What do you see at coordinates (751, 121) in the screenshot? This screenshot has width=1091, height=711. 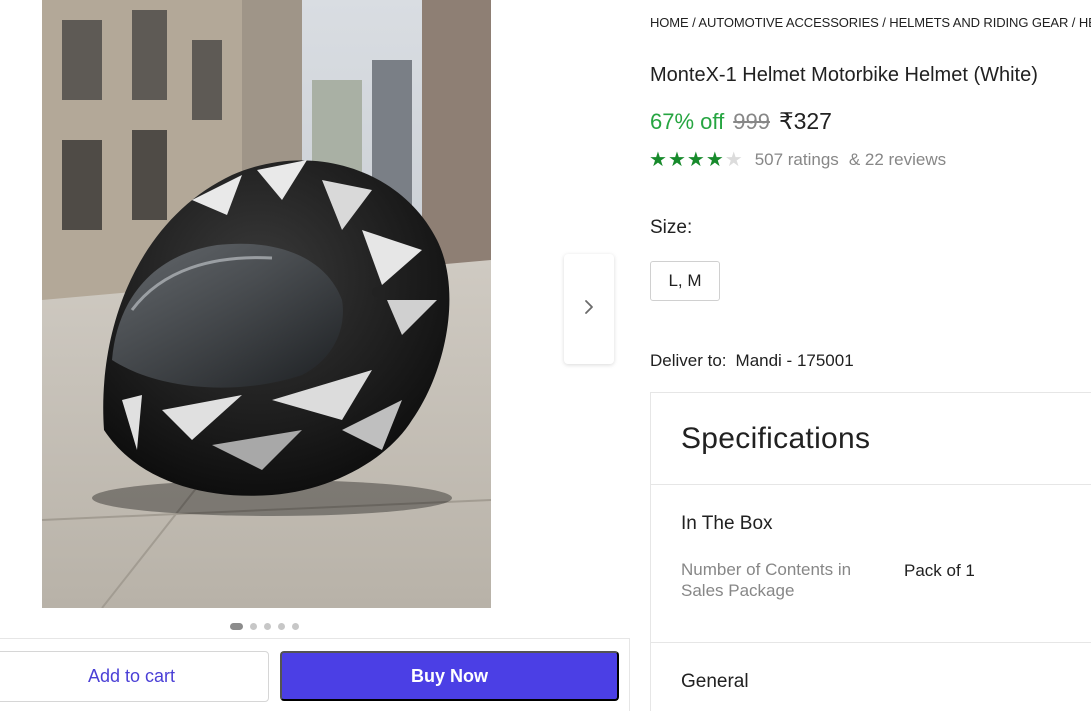 I see `original-price: 999` at bounding box center [751, 121].